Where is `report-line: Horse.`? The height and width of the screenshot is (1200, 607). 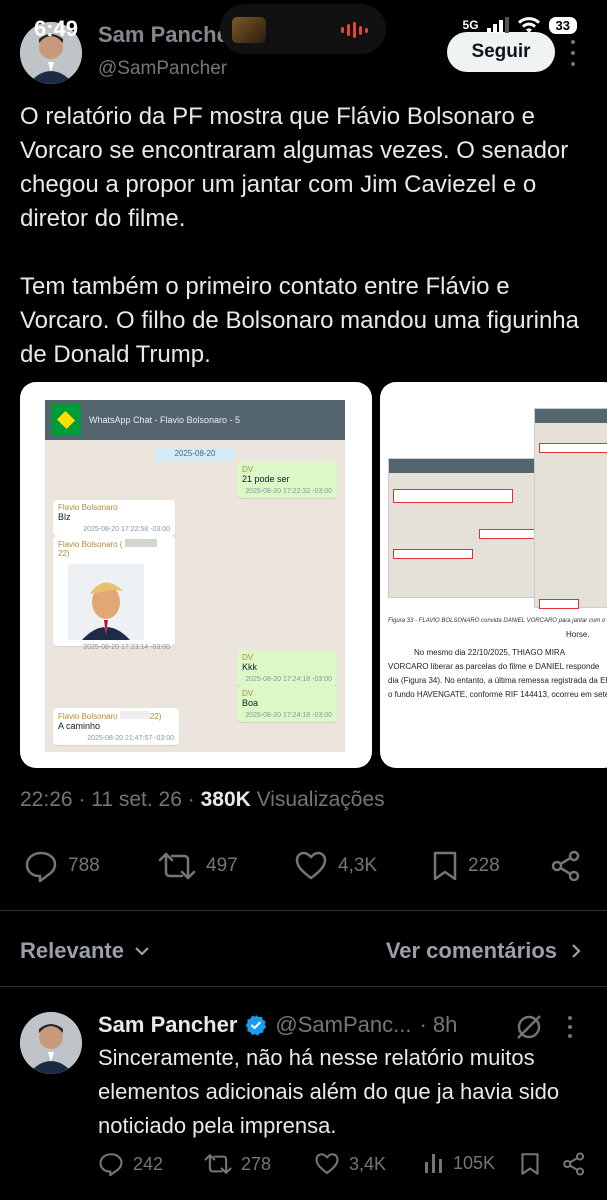 report-line: Horse. is located at coordinates (578, 634).